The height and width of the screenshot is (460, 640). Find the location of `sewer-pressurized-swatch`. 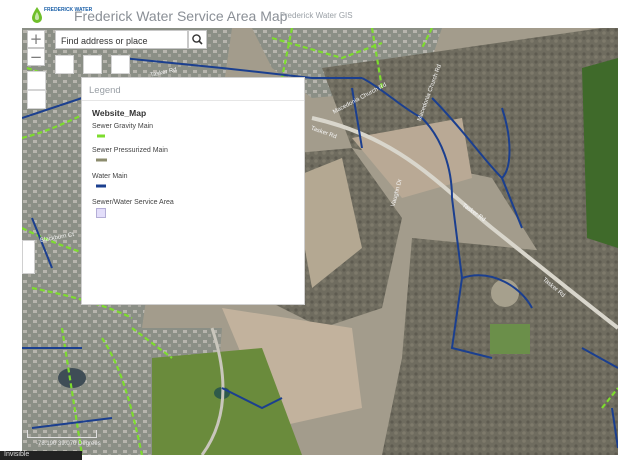

sewer-pressurized-swatch is located at coordinates (101, 160).